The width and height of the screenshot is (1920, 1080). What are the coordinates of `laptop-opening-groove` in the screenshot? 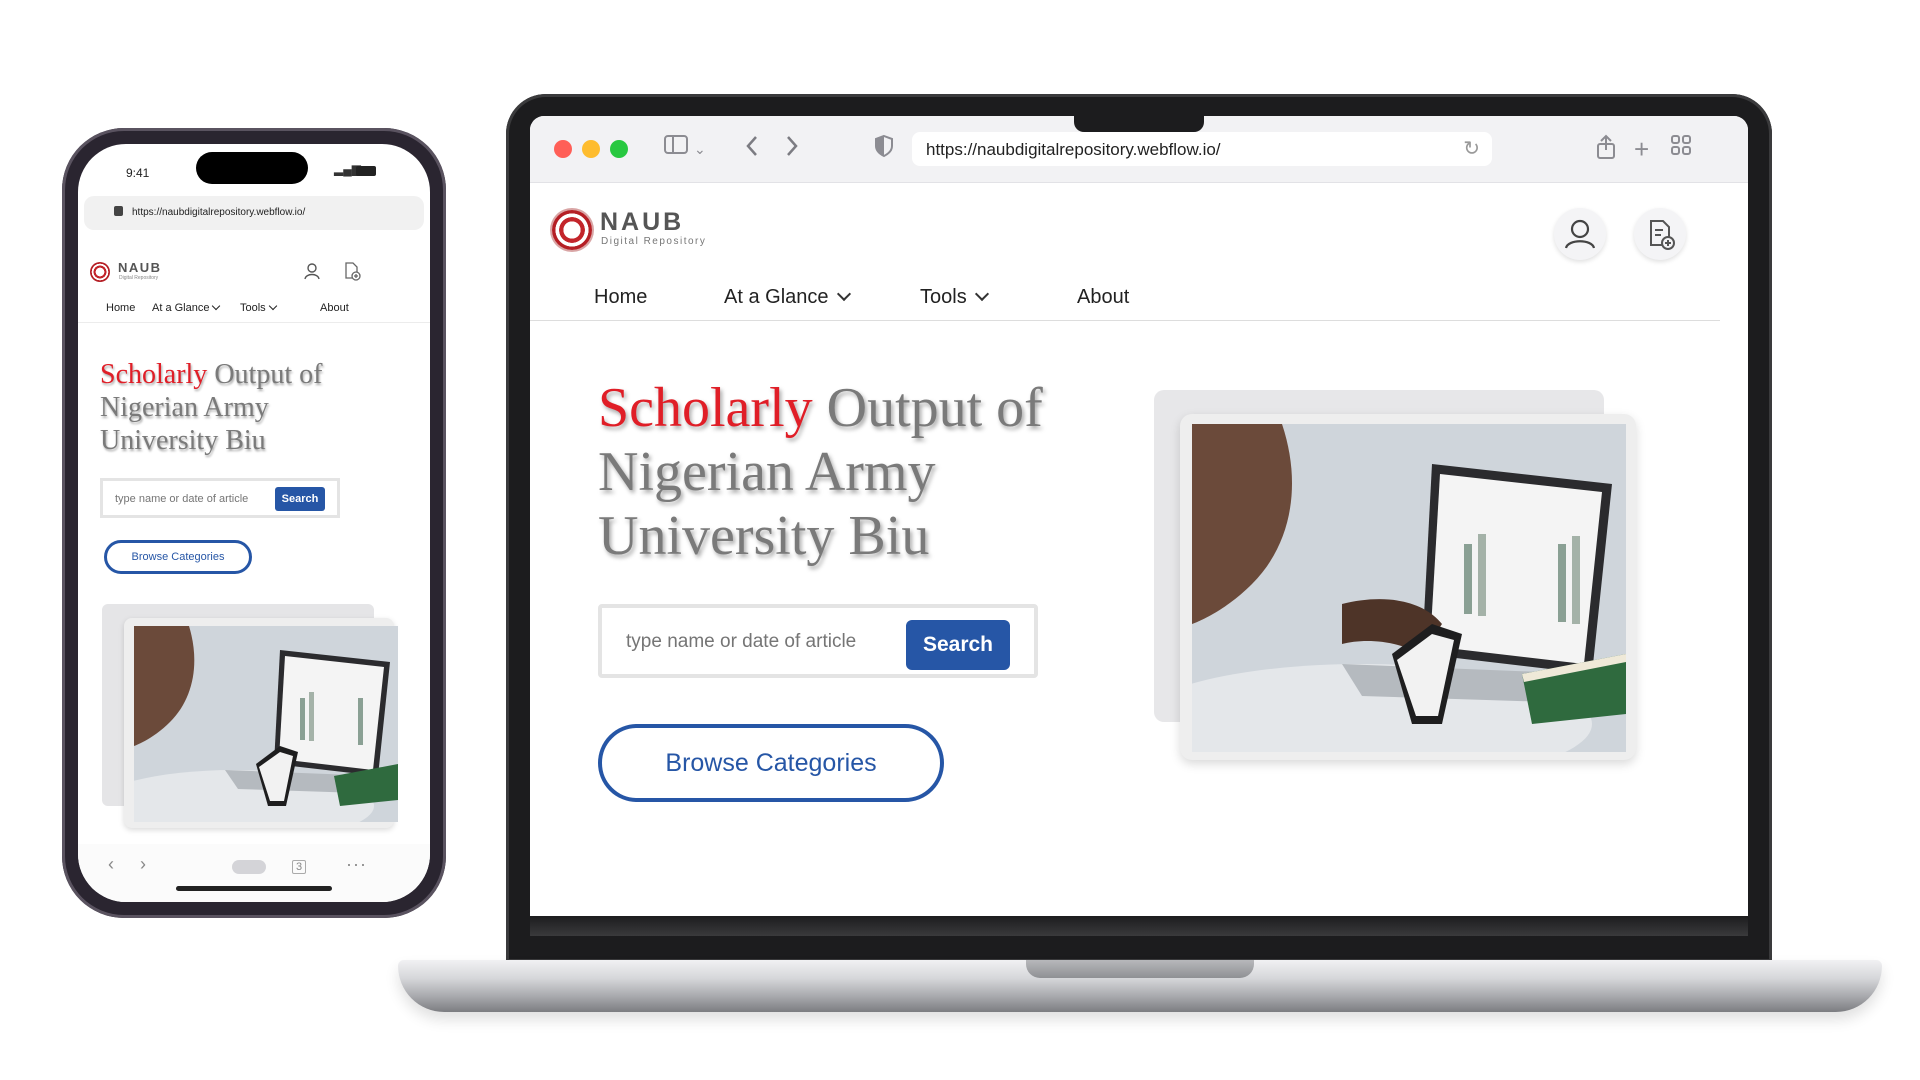 It's located at (1140, 969).